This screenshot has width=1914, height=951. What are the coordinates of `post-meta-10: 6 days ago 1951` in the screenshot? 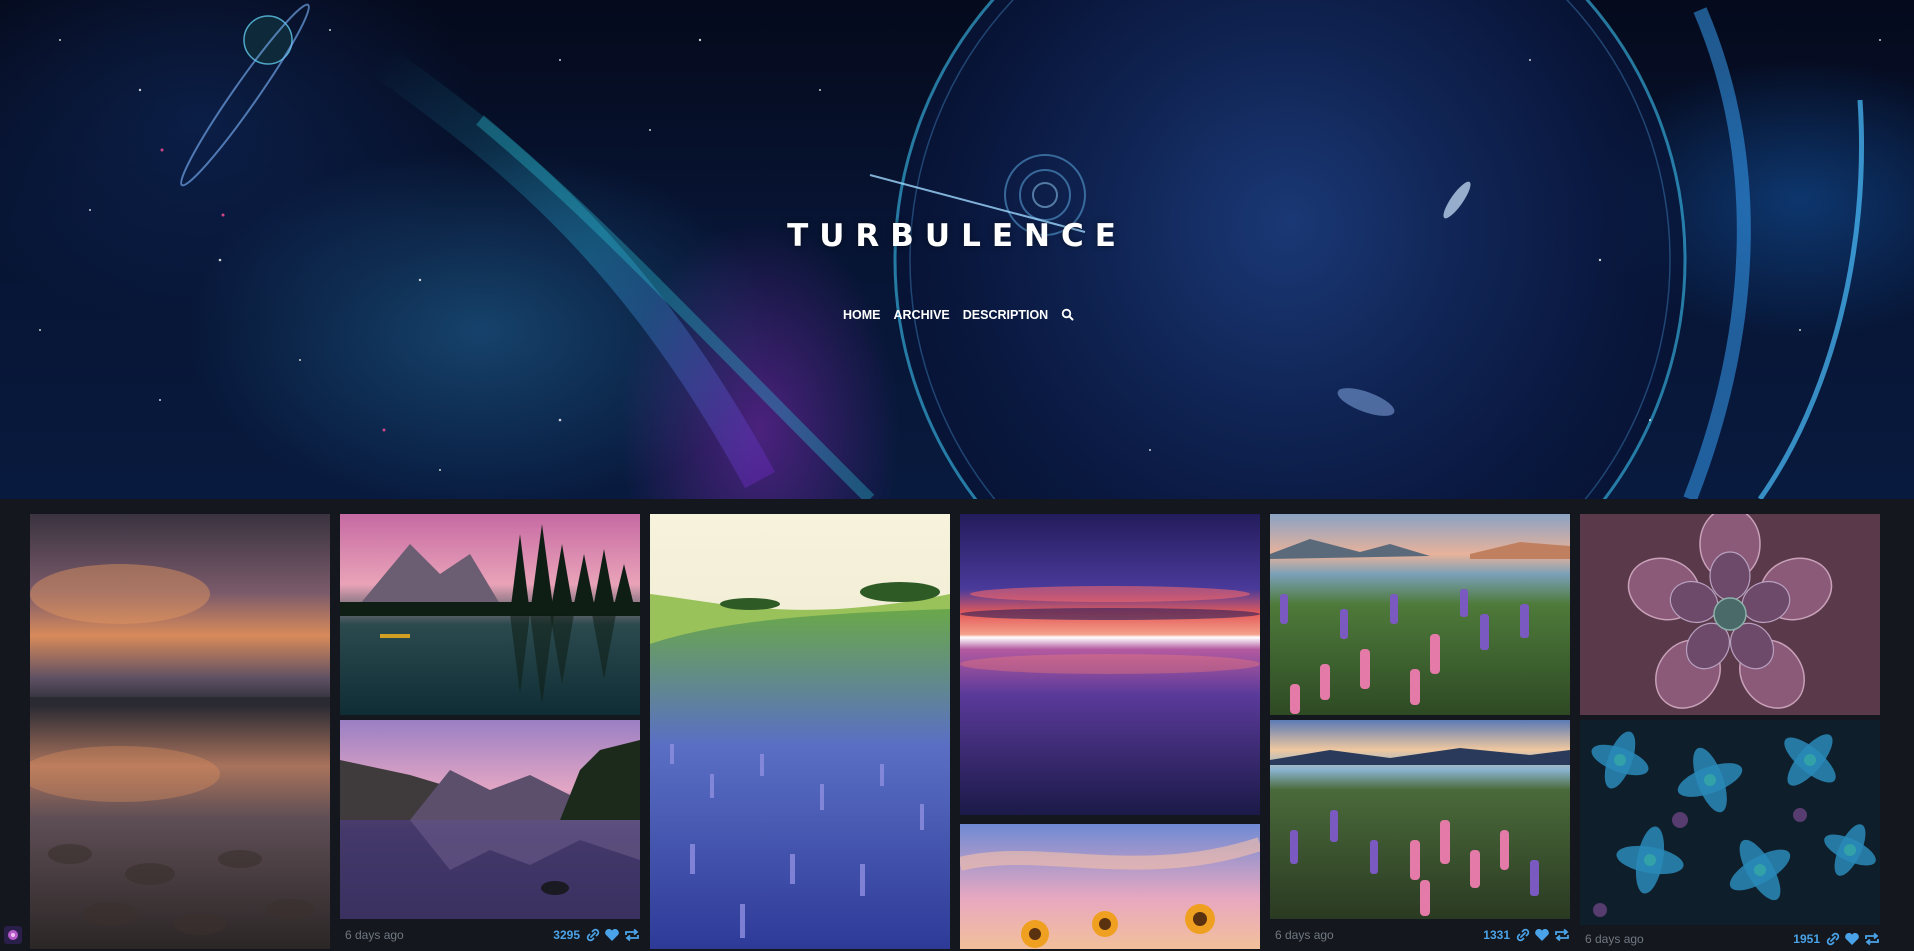 It's located at (1732, 939).